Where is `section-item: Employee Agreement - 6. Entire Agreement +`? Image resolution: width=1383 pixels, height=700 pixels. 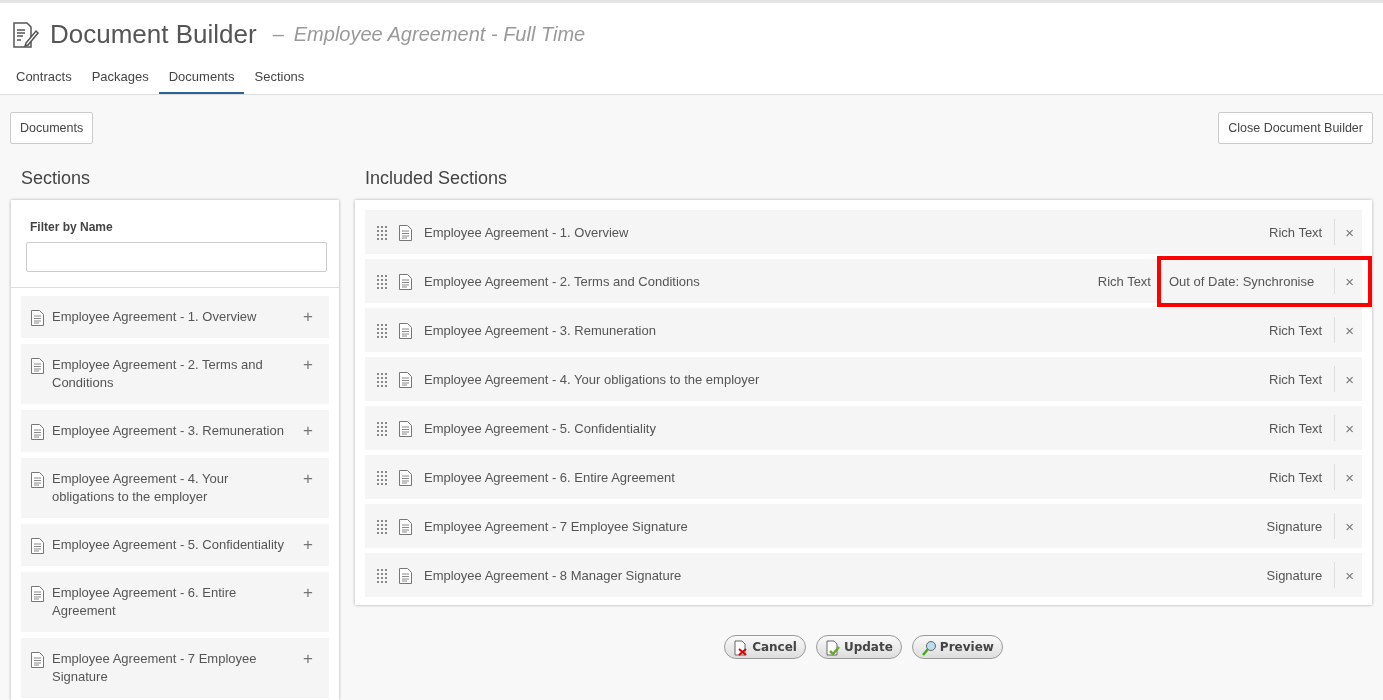
section-item: Employee Agreement - 6. Entire Agreement + is located at coordinates (175, 602).